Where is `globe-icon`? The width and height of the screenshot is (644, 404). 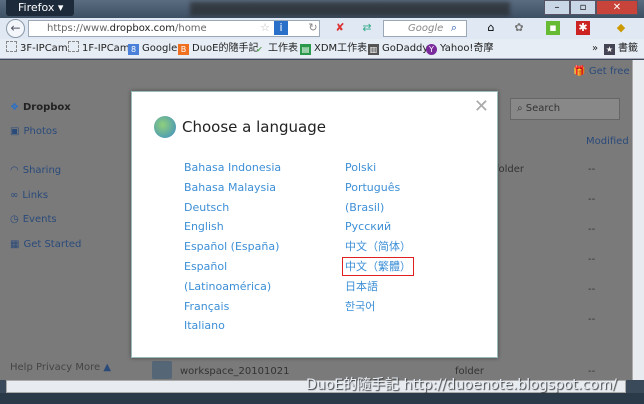
globe-icon is located at coordinates (165, 127).